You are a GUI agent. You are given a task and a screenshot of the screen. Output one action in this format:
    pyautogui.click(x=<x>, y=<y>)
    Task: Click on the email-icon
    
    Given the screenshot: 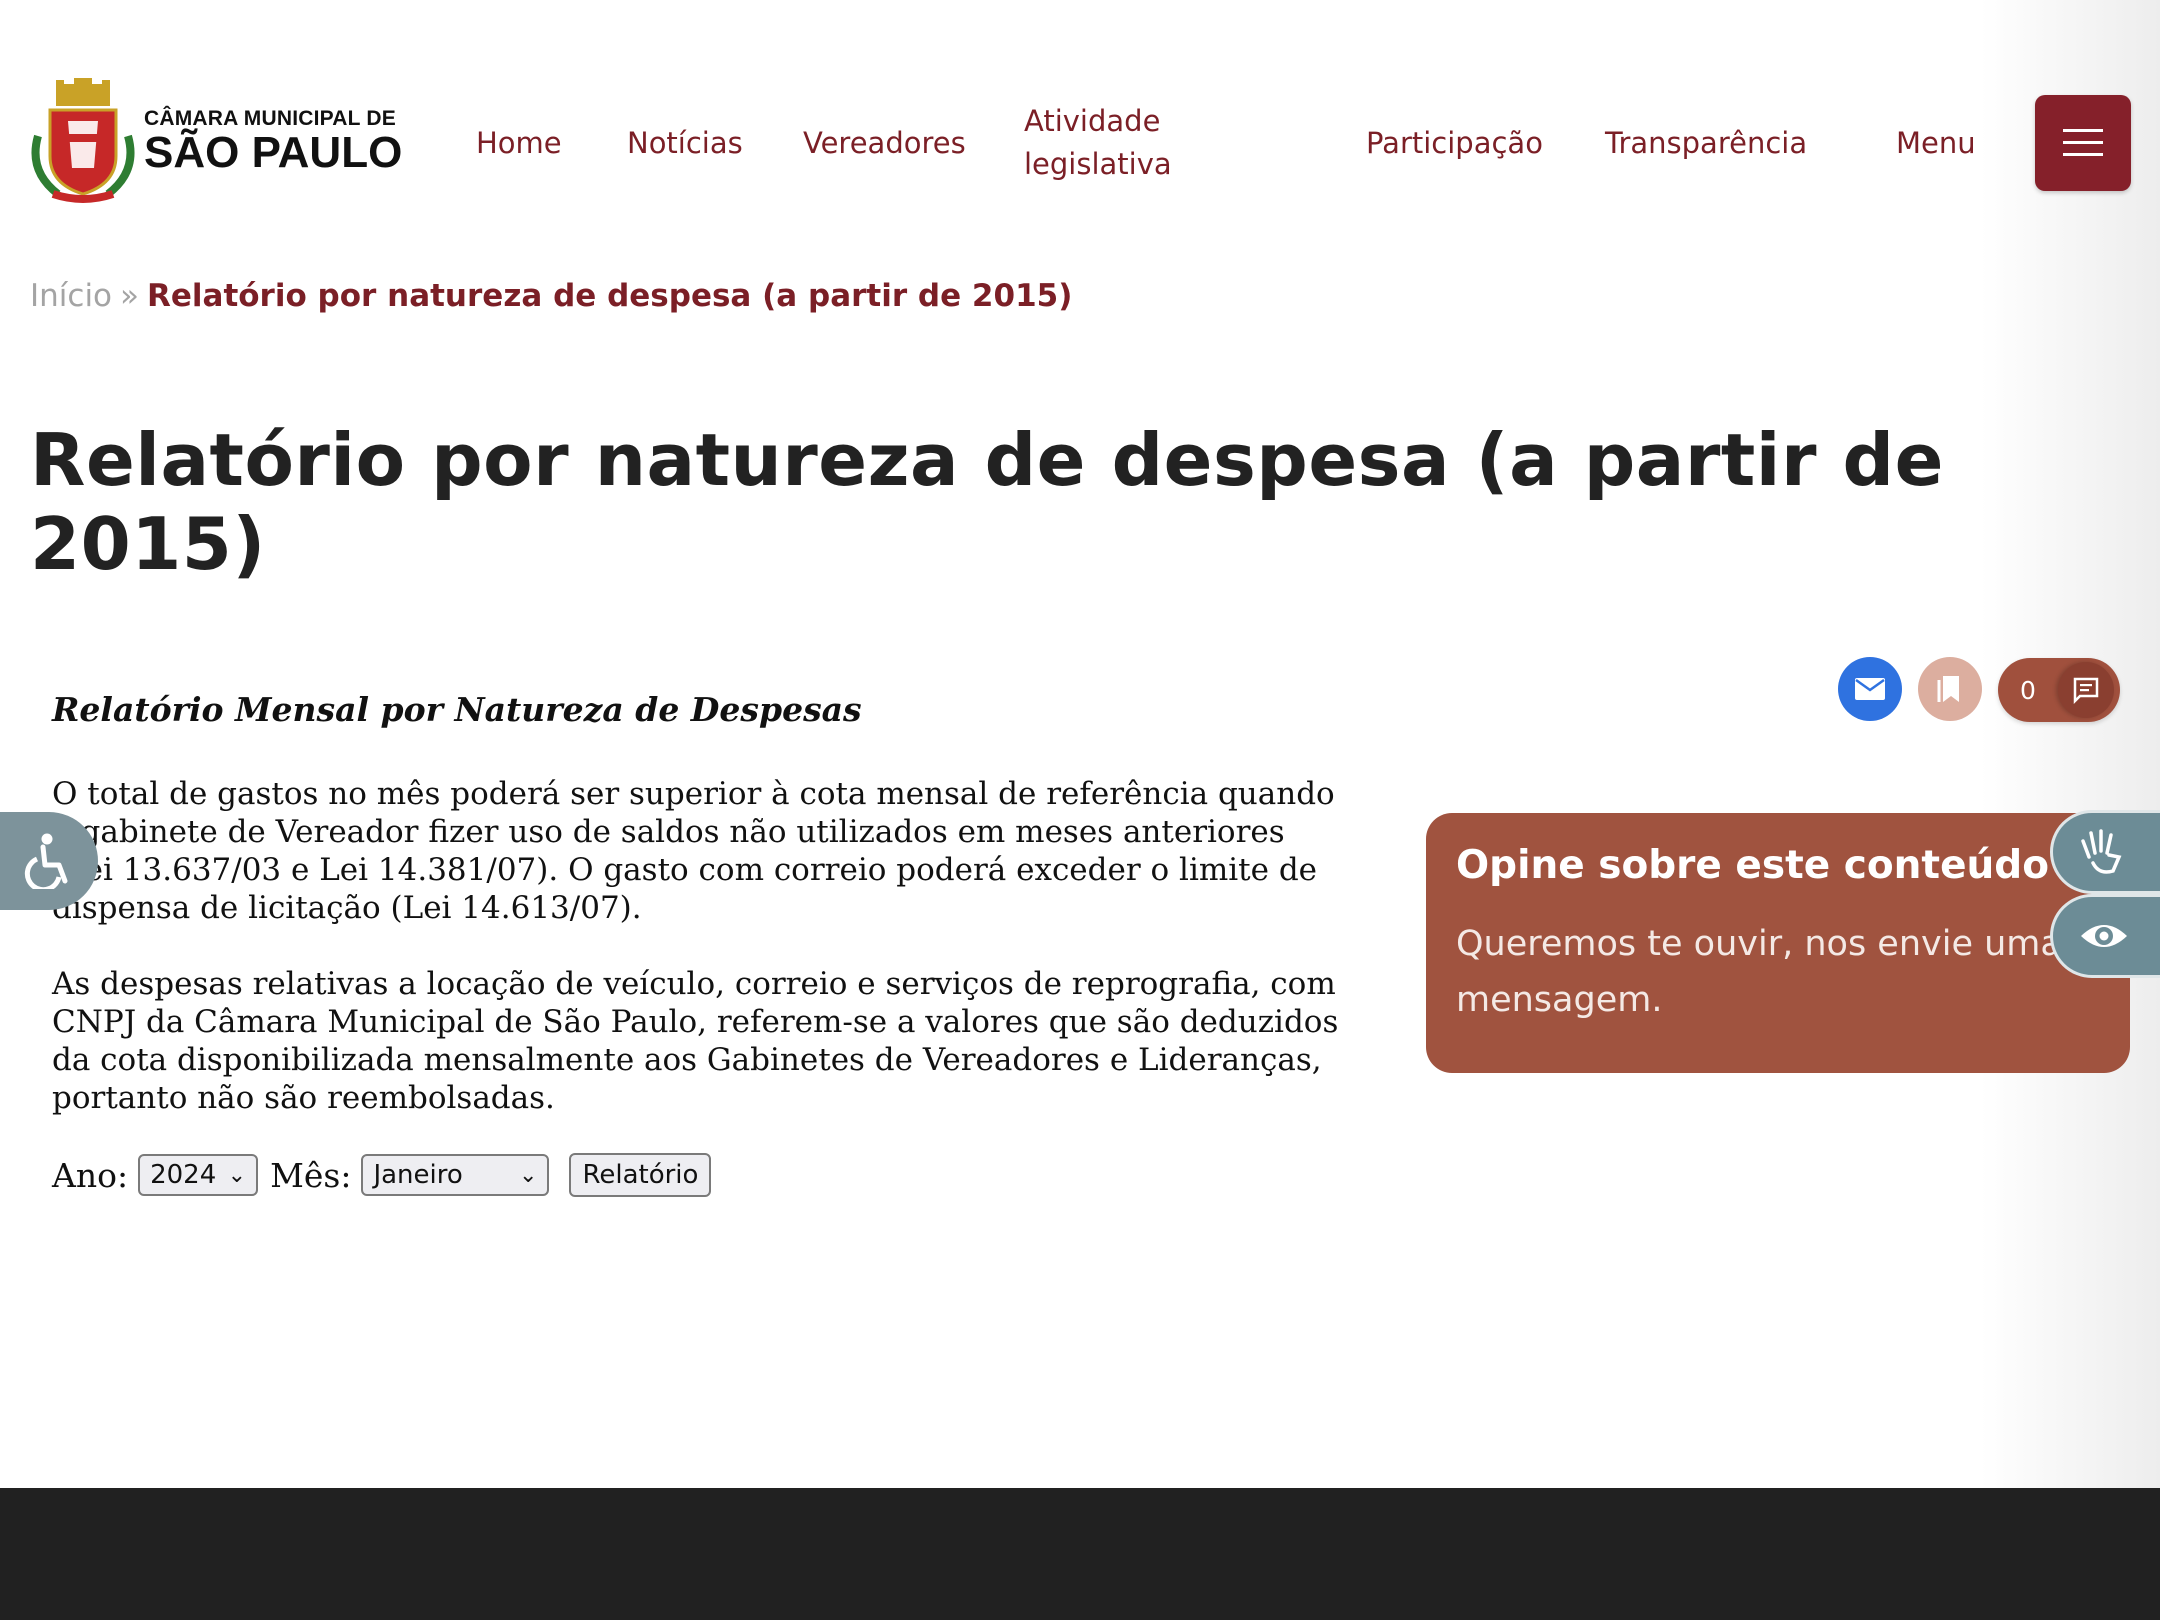 What is the action you would take?
    pyautogui.click(x=1870, y=689)
    